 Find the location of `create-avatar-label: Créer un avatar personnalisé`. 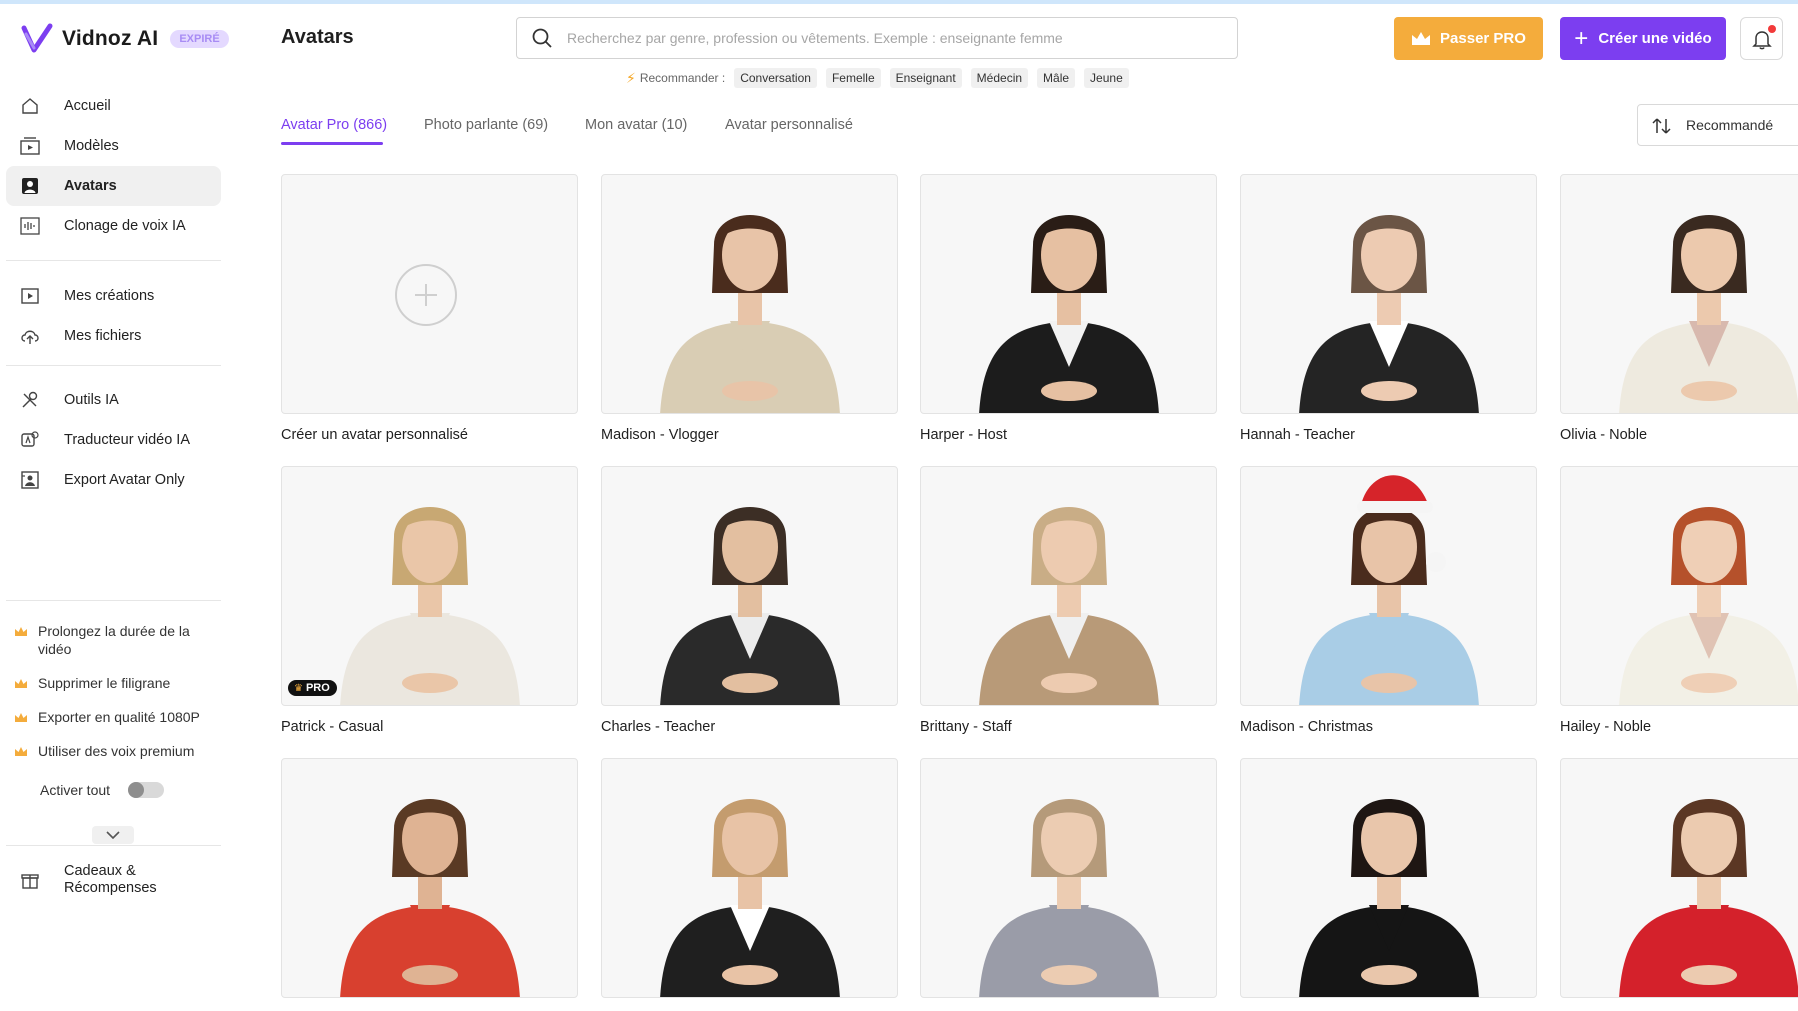

create-avatar-label: Créer un avatar personnalisé is located at coordinates (374, 435).